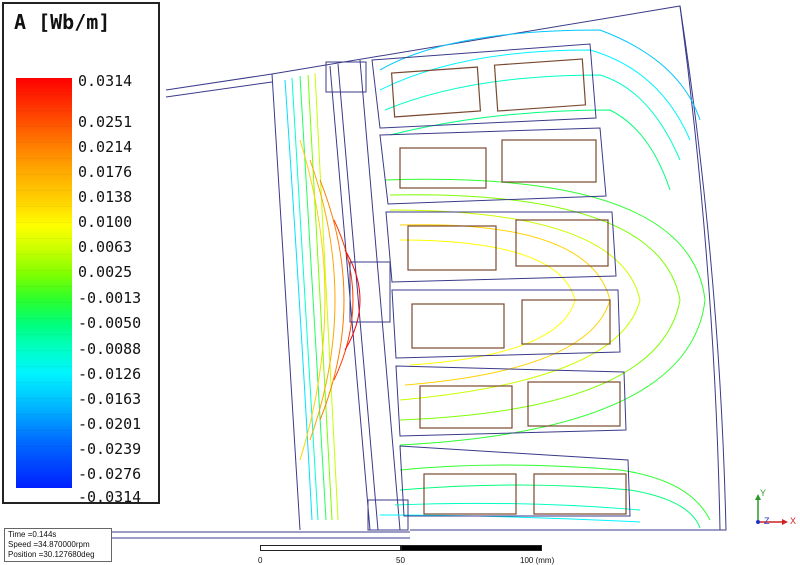  I want to click on axis-triad: Y X Z, so click(771, 507).